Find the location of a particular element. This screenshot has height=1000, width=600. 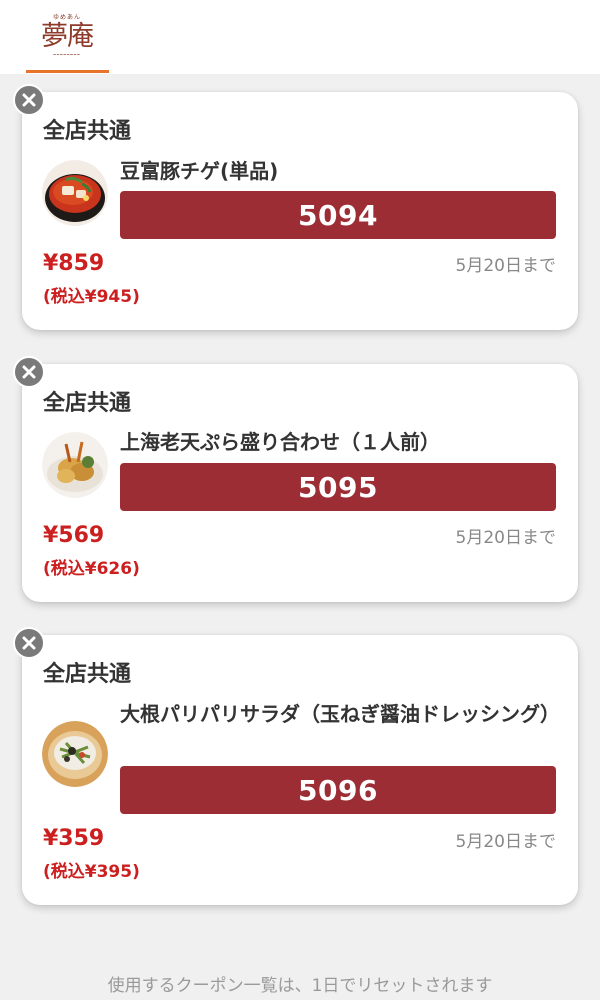

tofu-pork-chige-photo is located at coordinates (75, 193).